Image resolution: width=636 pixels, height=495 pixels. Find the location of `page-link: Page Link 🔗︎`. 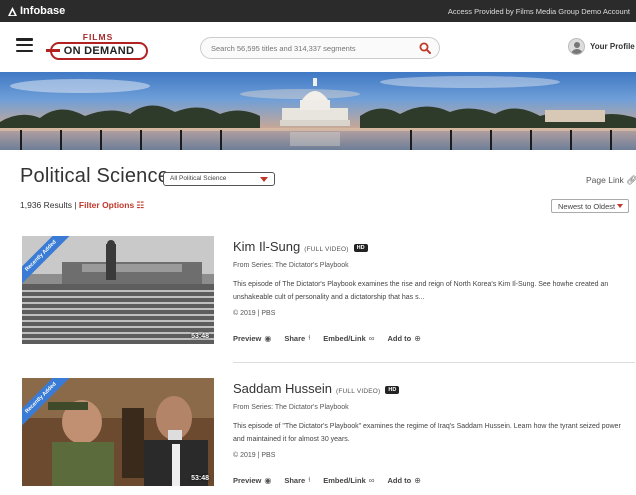

page-link: Page Link 🔗︎ is located at coordinates (611, 180).